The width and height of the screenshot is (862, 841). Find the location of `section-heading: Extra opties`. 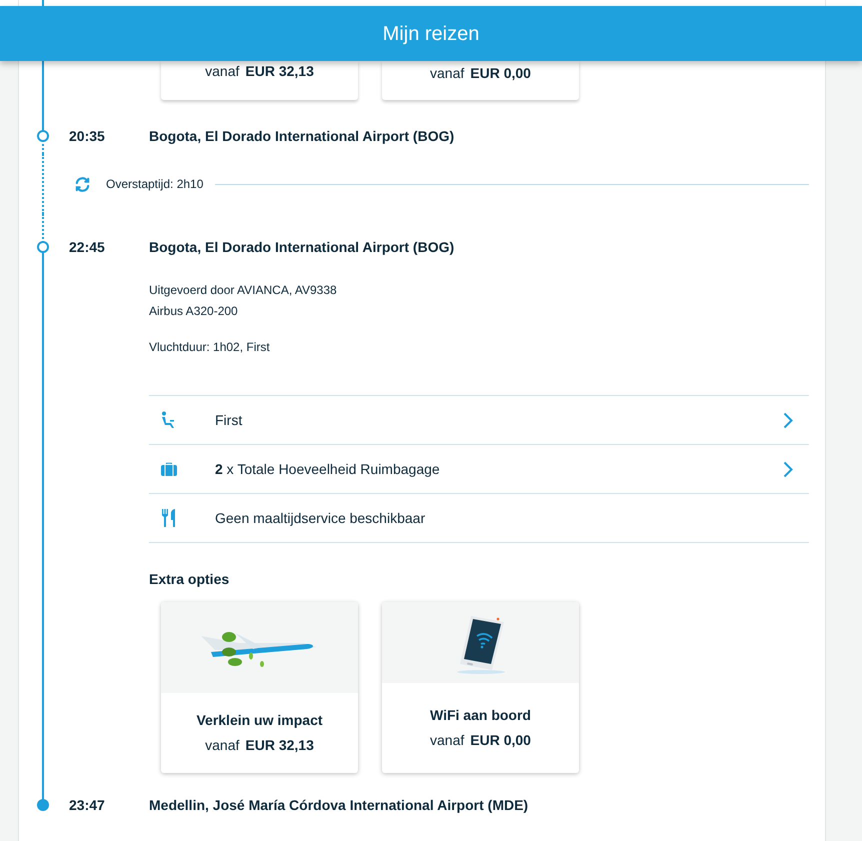

section-heading: Extra opties is located at coordinates (189, 579).